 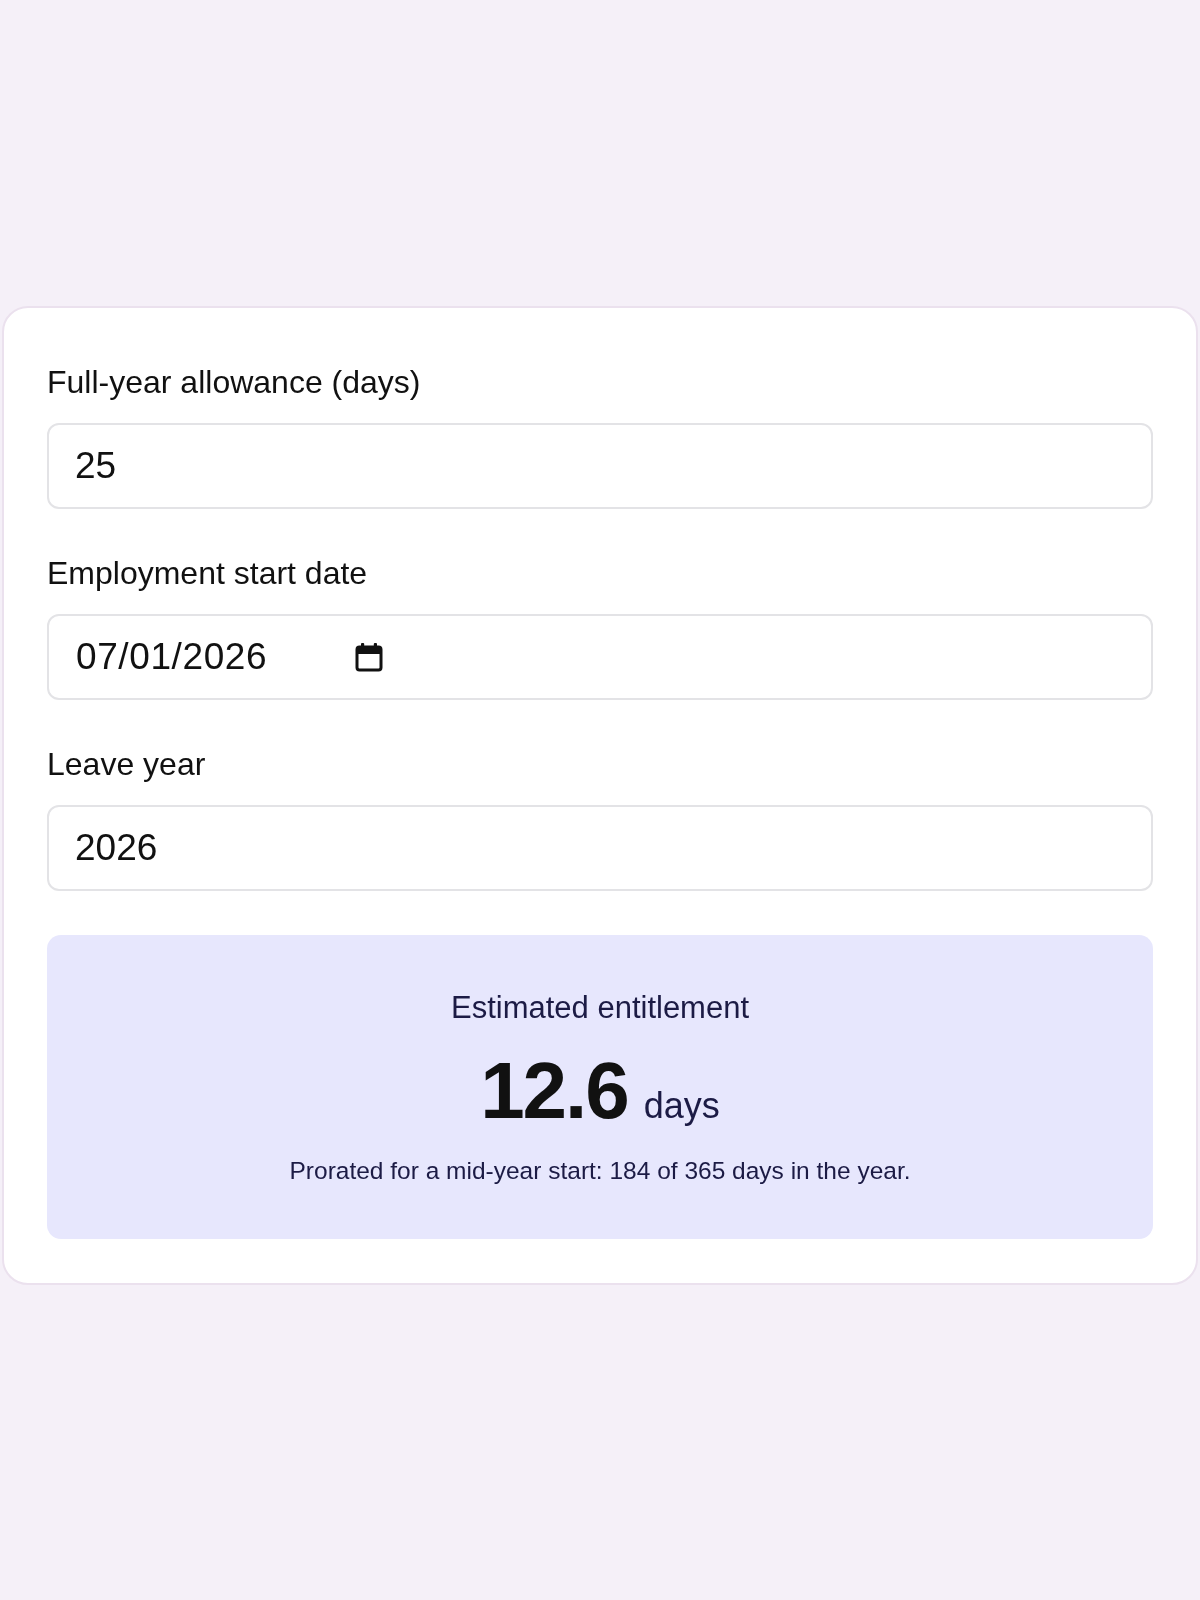 What do you see at coordinates (681, 1106) in the screenshot?
I see `unit-label: days` at bounding box center [681, 1106].